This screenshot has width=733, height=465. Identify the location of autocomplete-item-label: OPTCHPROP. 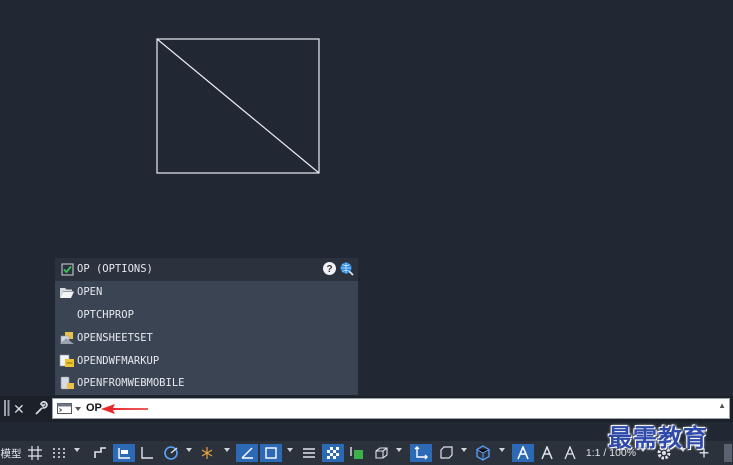
(105, 314).